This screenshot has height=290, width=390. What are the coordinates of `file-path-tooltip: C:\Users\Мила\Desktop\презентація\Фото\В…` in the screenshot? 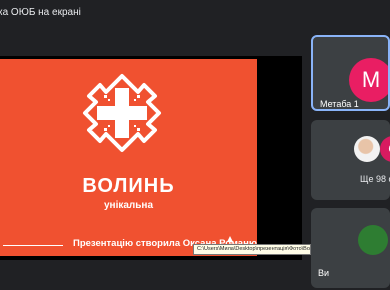 It's located at (252, 249).